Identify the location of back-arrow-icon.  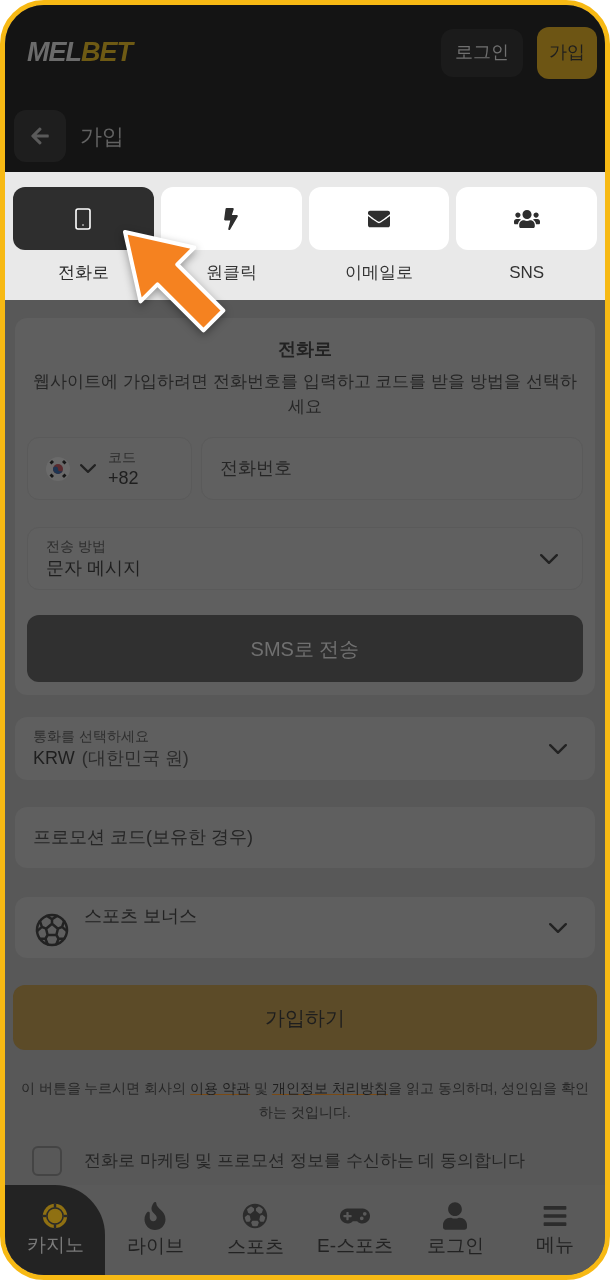
(40, 136).